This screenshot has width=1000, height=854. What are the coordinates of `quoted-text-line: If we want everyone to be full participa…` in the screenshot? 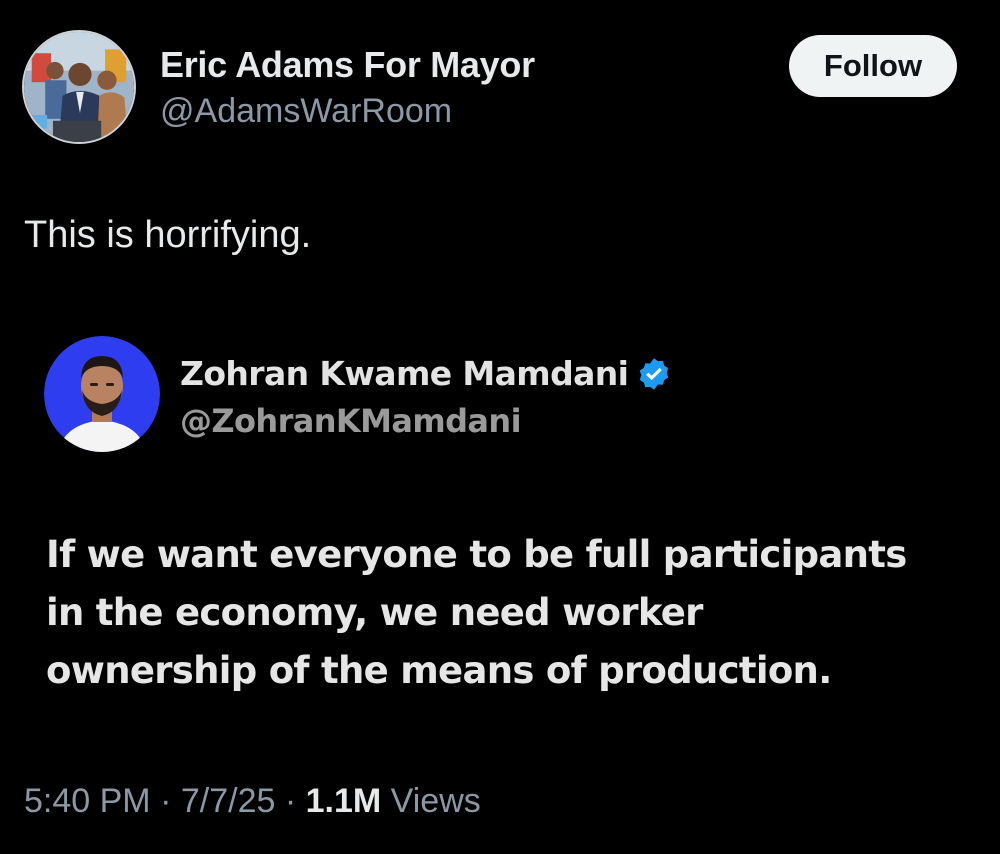 It's located at (476, 554).